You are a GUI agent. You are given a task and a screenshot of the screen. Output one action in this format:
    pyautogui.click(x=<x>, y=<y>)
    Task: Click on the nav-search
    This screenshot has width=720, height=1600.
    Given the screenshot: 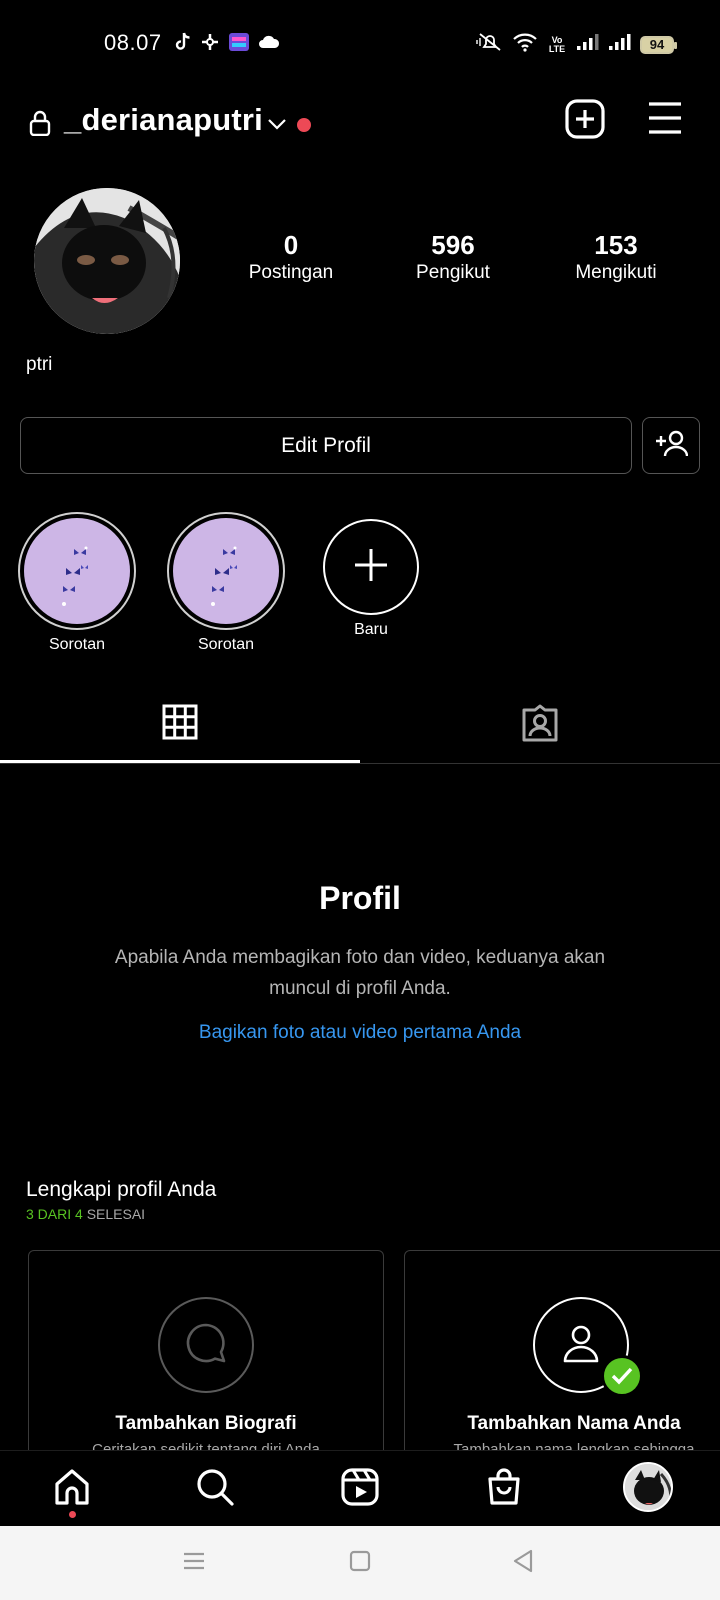 What is the action you would take?
    pyautogui.click(x=215, y=1489)
    